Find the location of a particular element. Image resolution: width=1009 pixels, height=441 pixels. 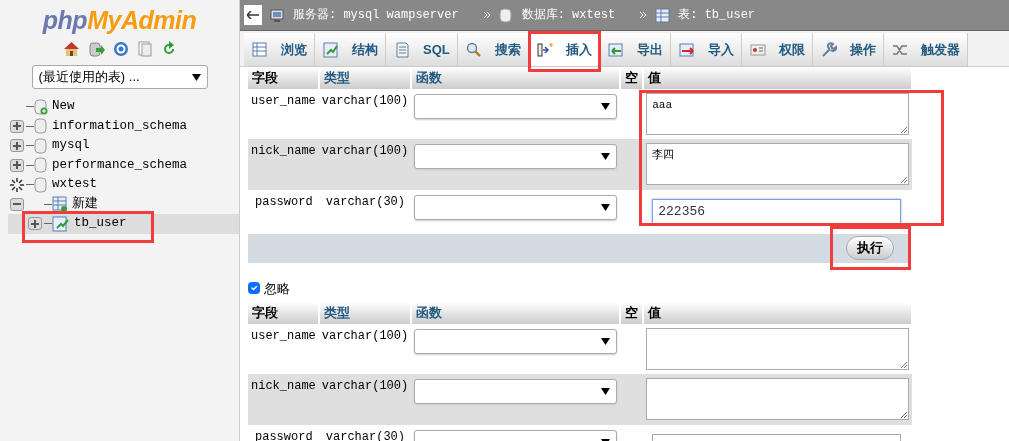

tree-item: wxtest is located at coordinates (74, 185).